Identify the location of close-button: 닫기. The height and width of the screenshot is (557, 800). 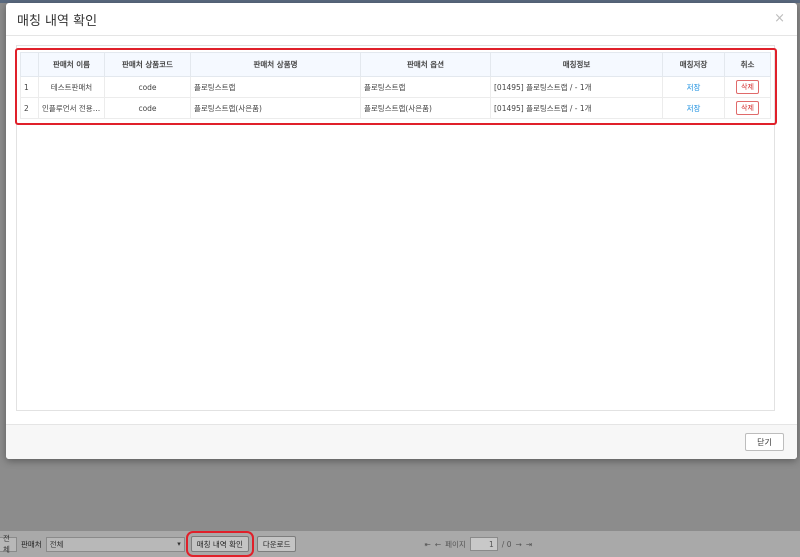
(764, 442).